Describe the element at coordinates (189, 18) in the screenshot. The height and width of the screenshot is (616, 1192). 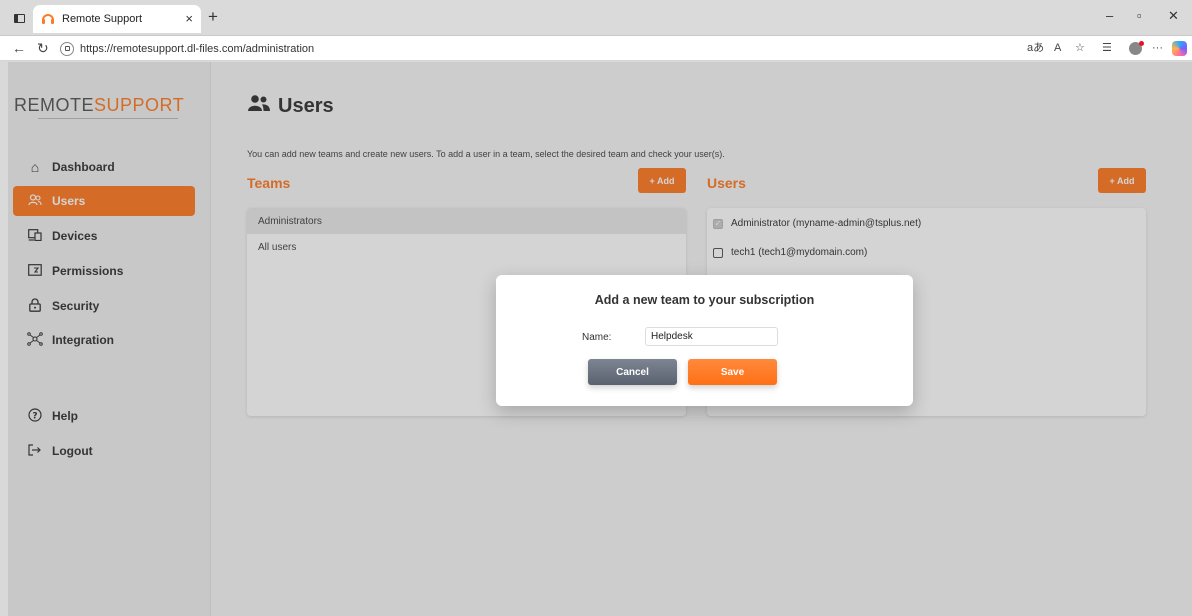
I see `close-tab-icon: ×` at that location.